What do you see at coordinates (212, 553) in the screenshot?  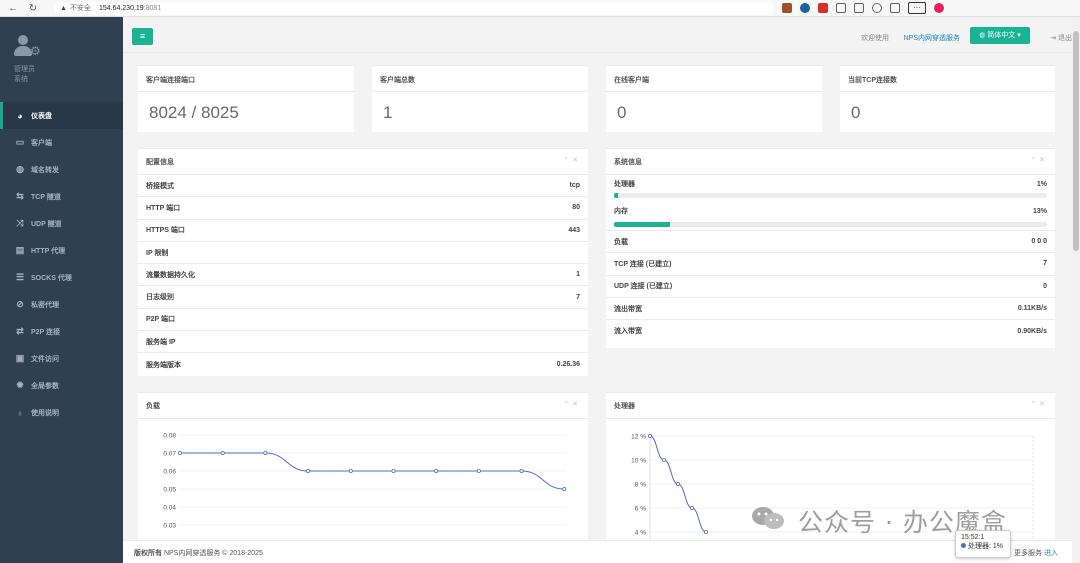 I see `copyright-text: NPS内网穿透服务 © 2018-2025` at bounding box center [212, 553].